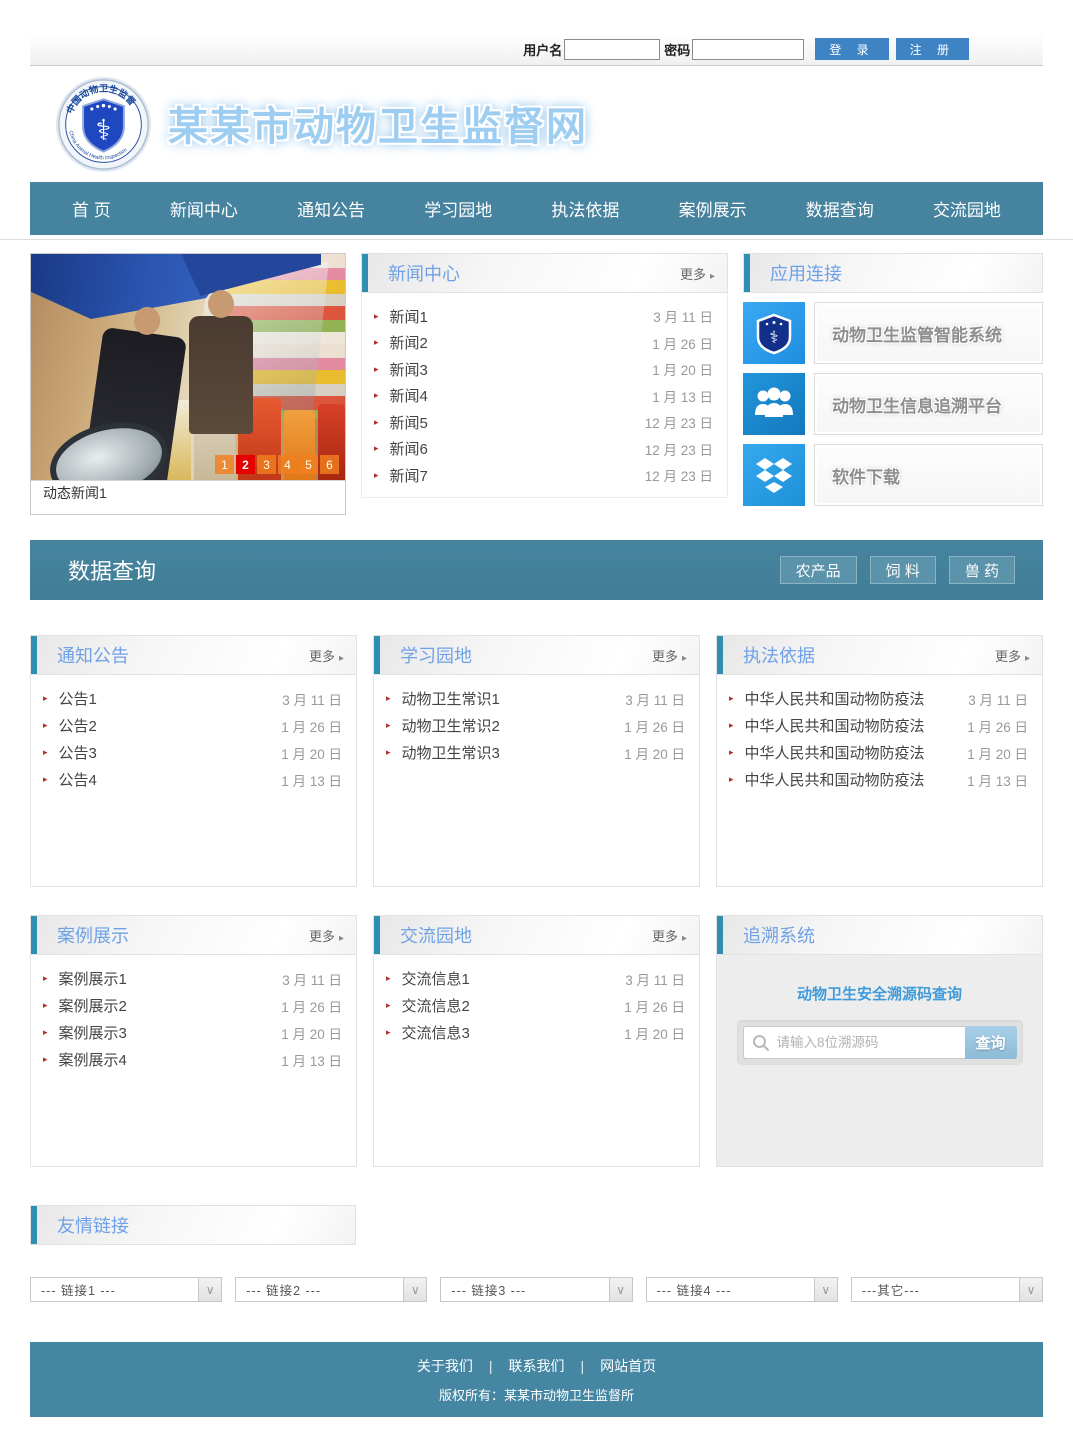 Image resolution: width=1073 pixels, height=1429 pixels. Describe the element at coordinates (536, 725) in the screenshot. I see `study-item: ▸ 动物卫生常识2 1 月 26 日` at that location.